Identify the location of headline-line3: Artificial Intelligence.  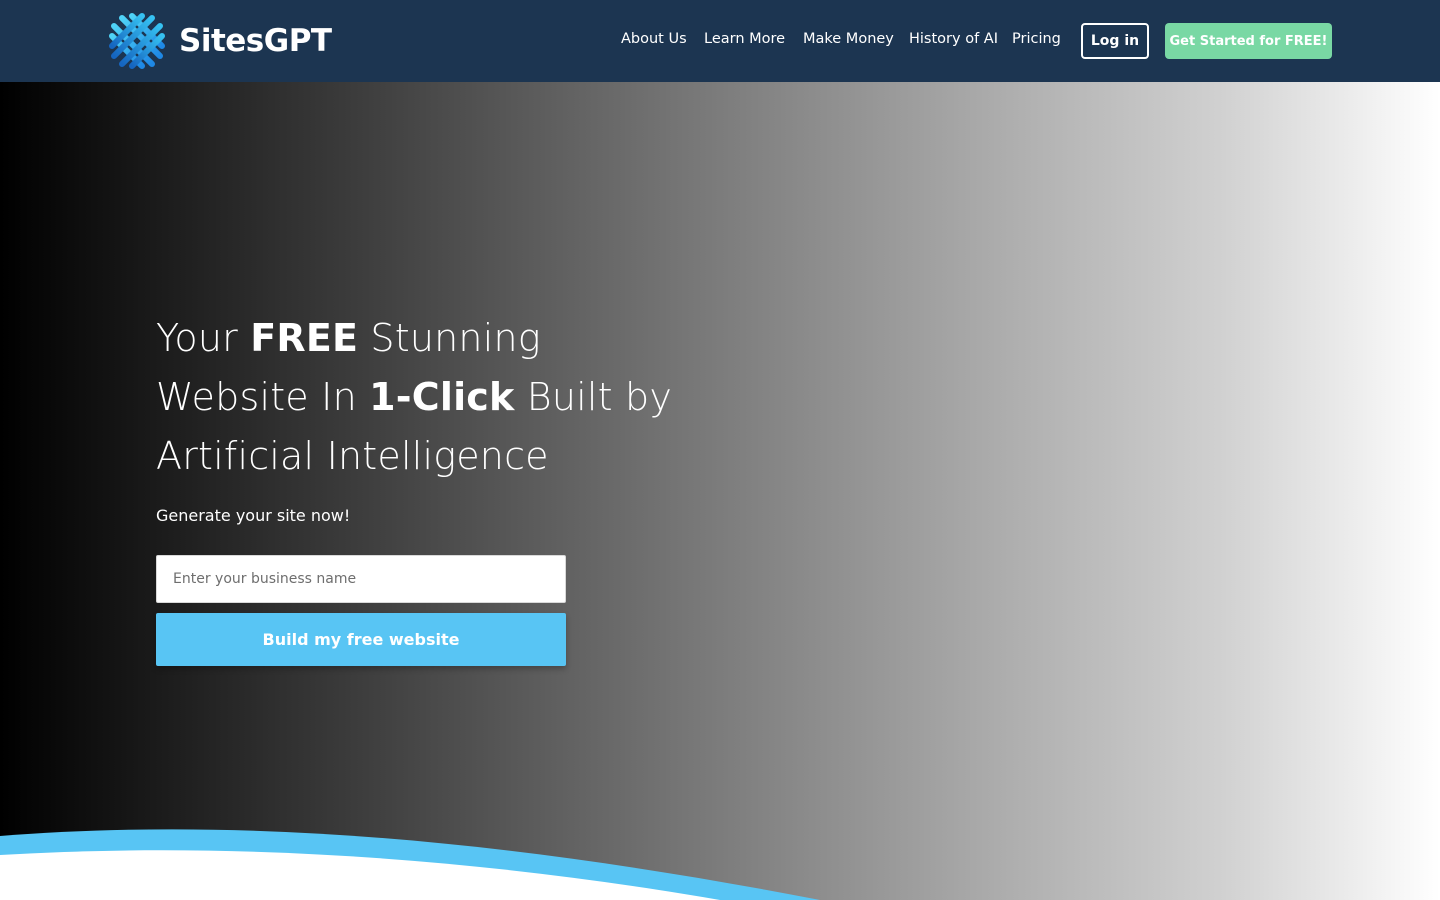
(352, 456).